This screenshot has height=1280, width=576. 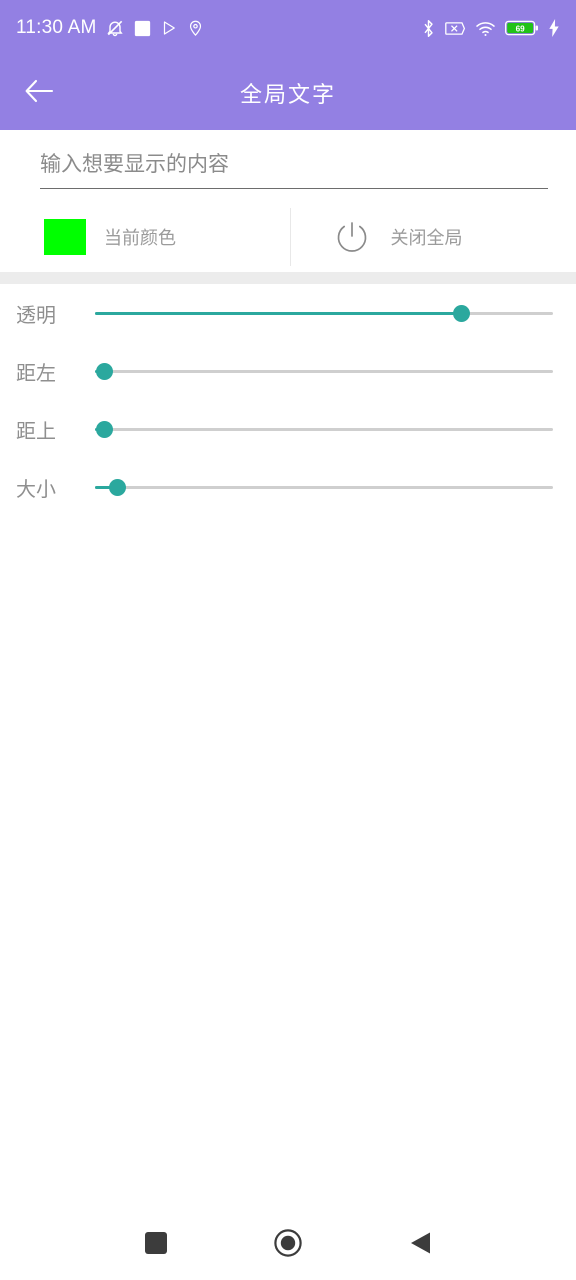 I want to click on power-icon, so click(x=352, y=237).